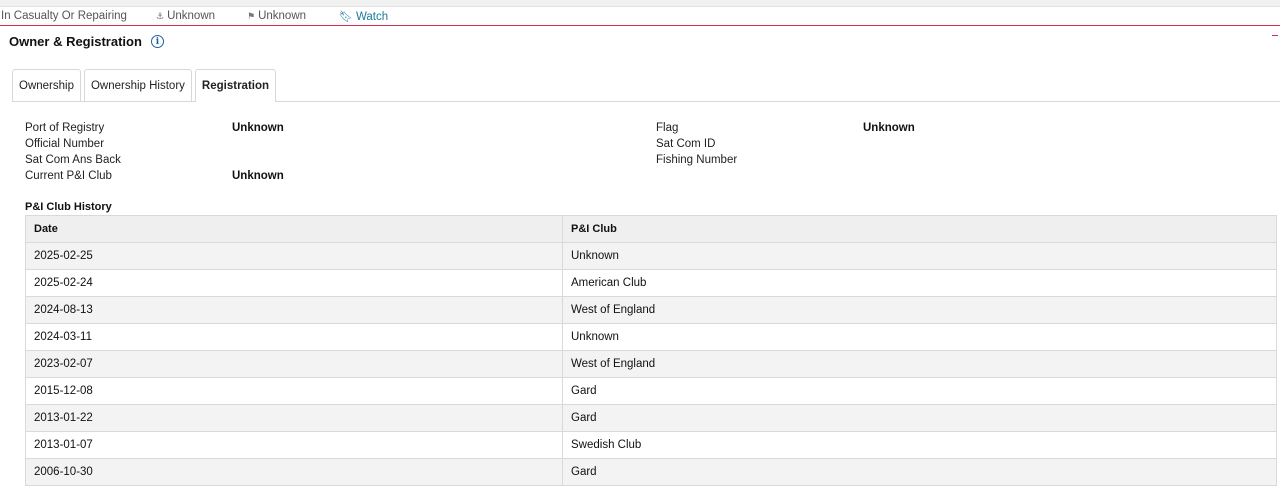 This screenshot has height=487, width=1280. What do you see at coordinates (154, 160) in the screenshot?
I see `field-sat-com-ans-back: Sat Com Ans Back` at bounding box center [154, 160].